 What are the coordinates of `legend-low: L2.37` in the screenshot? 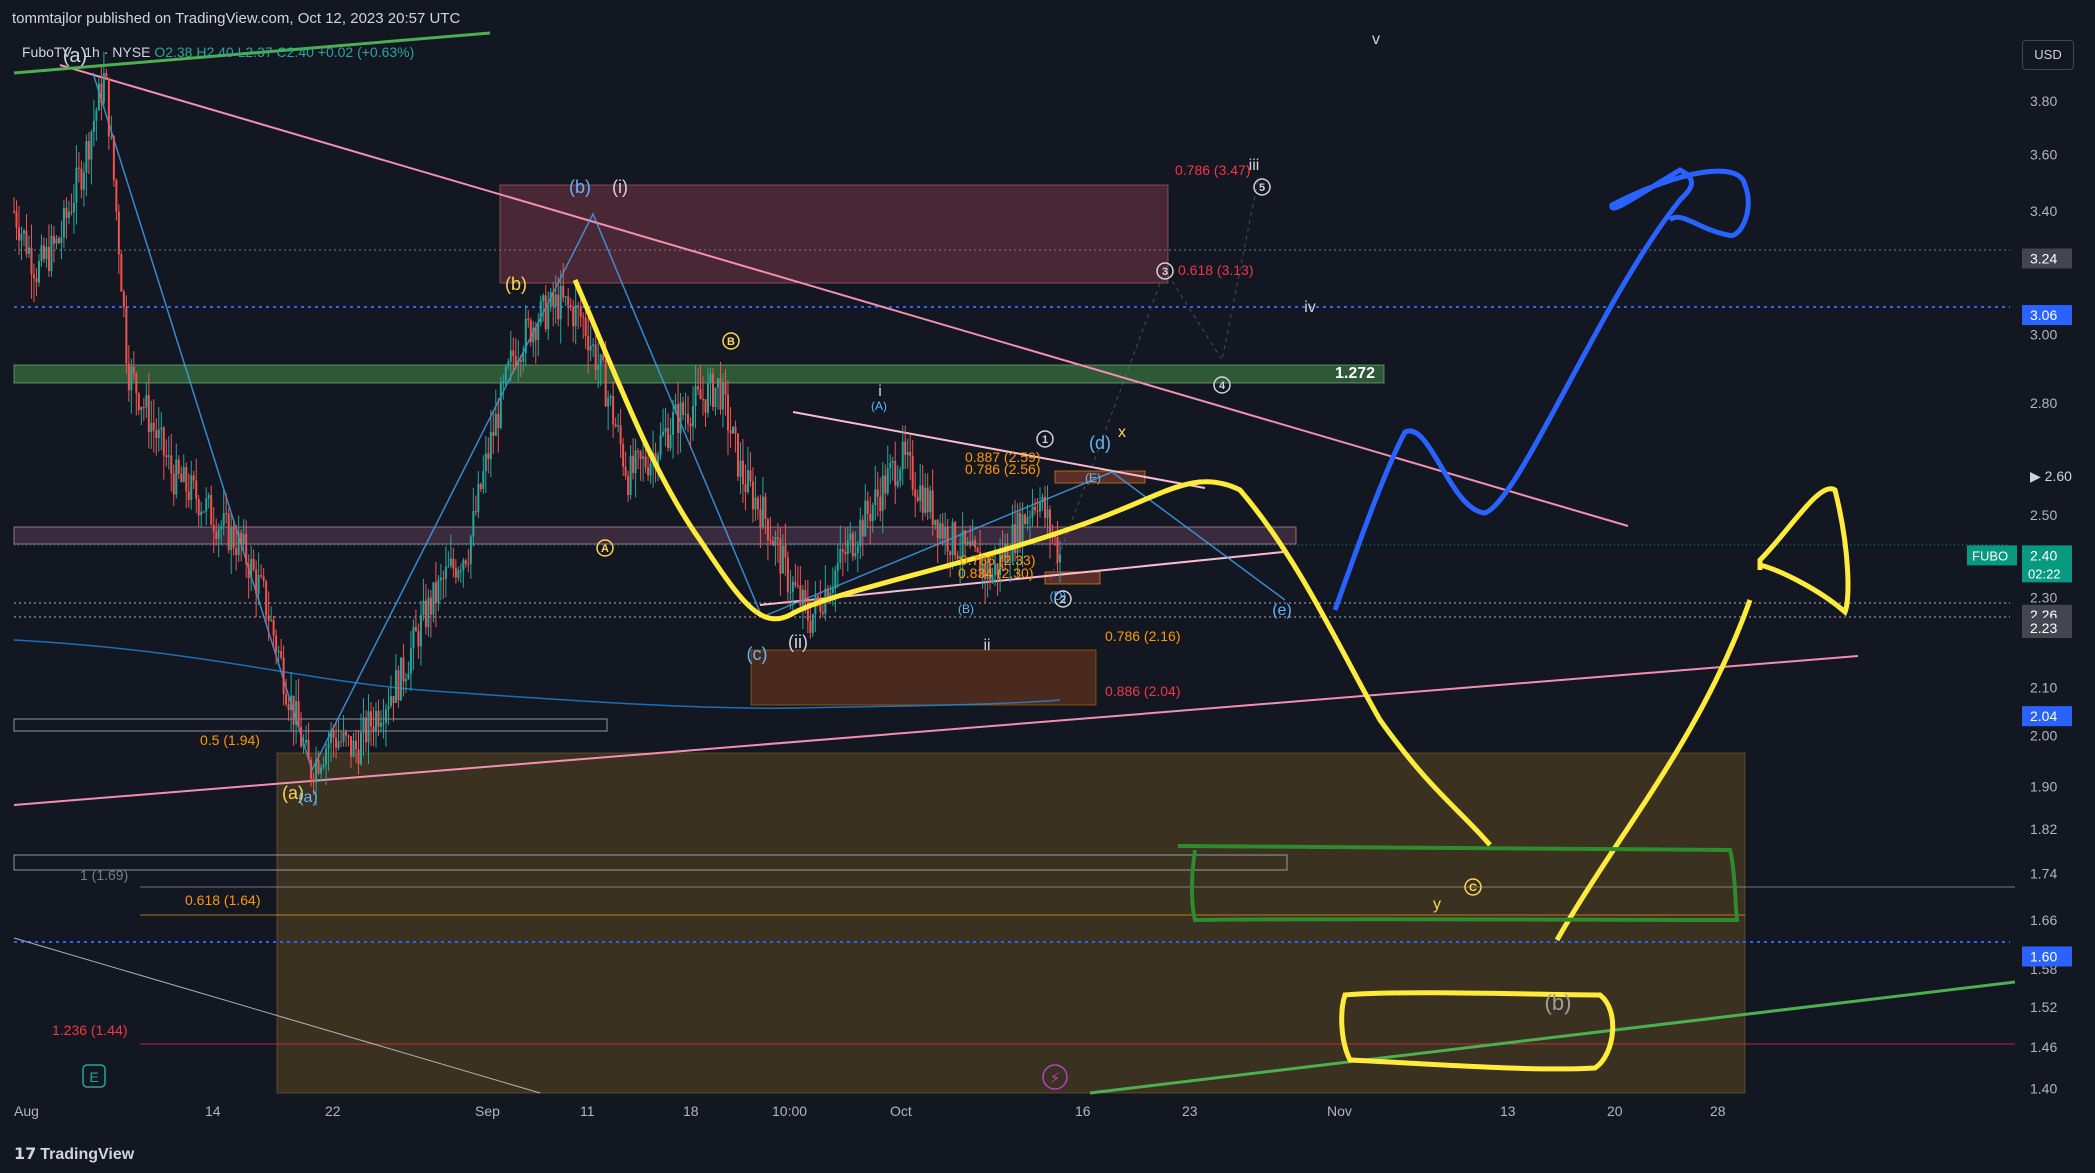 It's located at (255, 52).